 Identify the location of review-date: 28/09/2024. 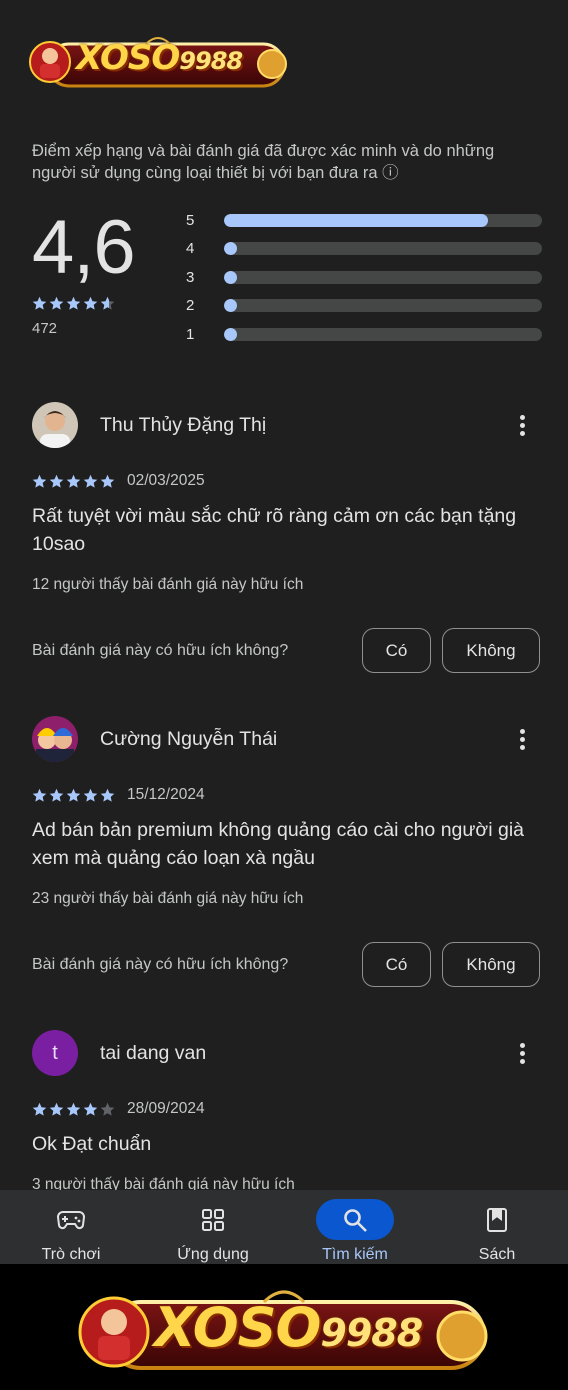
(166, 1108).